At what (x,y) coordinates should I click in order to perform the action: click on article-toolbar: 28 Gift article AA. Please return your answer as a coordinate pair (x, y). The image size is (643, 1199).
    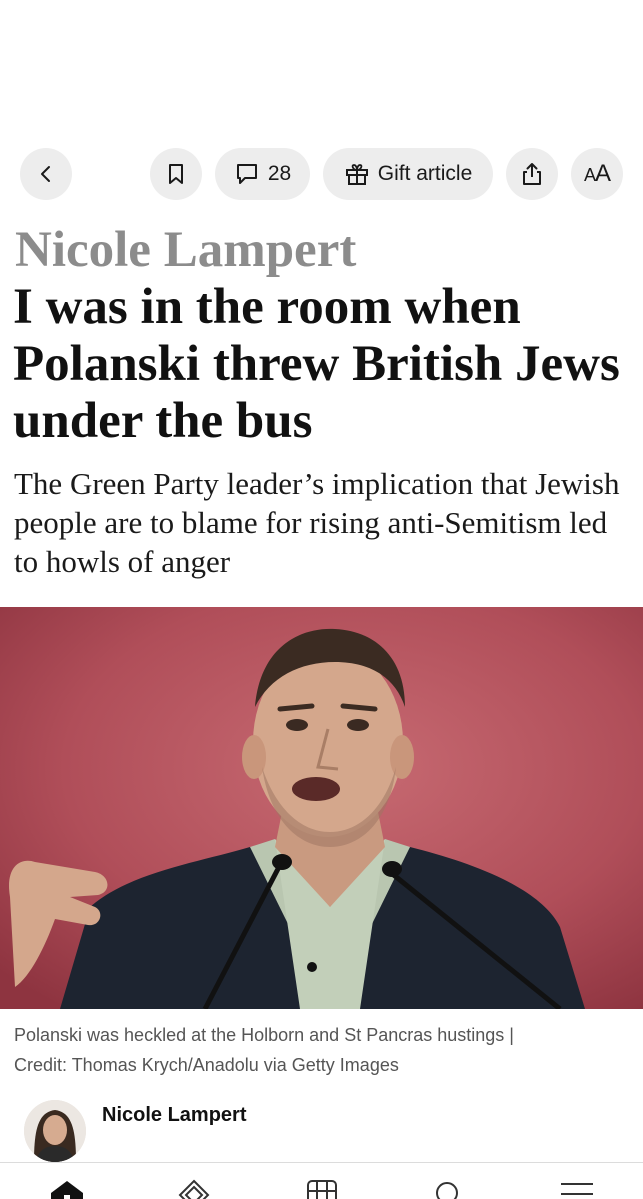
    Looking at the image, I should click on (321, 174).